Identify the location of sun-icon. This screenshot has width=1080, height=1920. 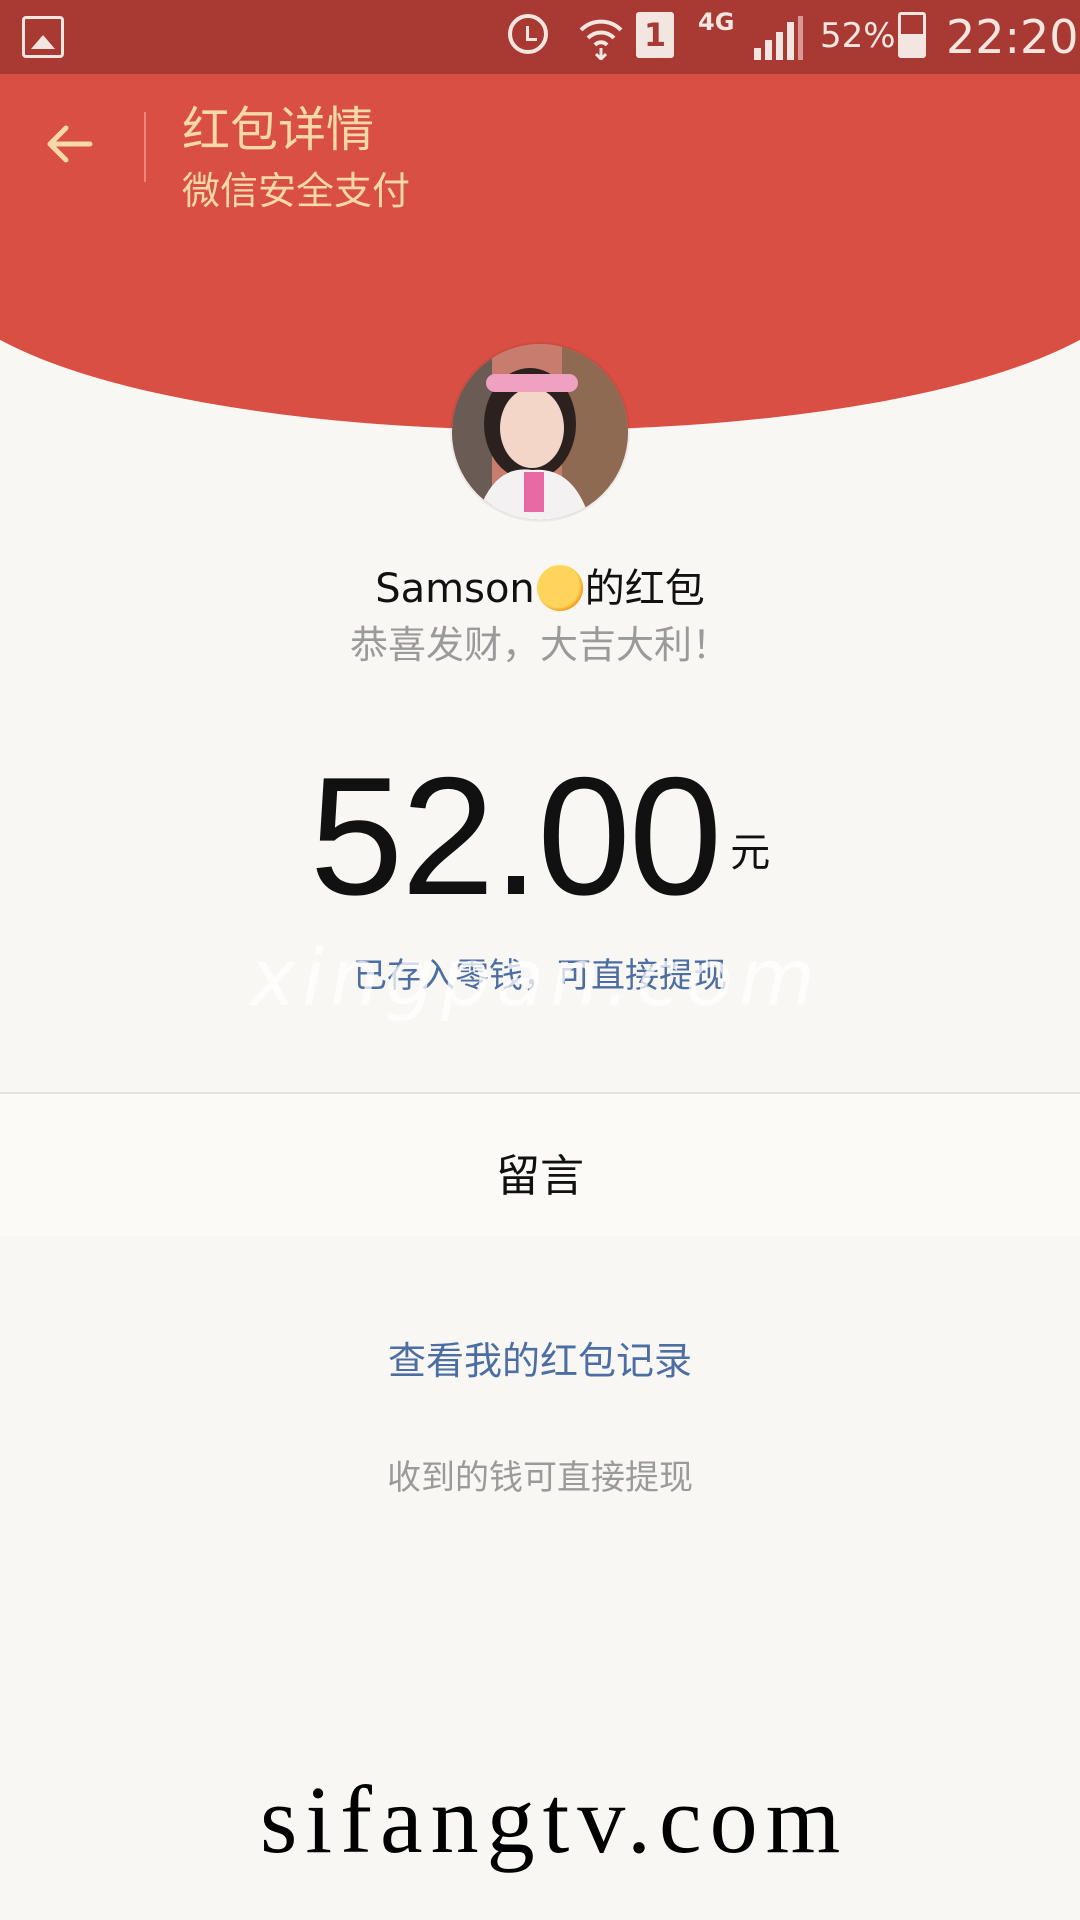
(559, 588).